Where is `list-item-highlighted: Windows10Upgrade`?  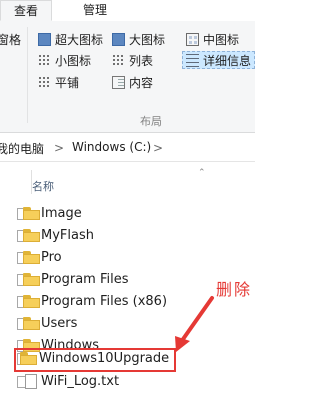 list-item-highlighted: Windows10Upgrade is located at coordinates (95, 360).